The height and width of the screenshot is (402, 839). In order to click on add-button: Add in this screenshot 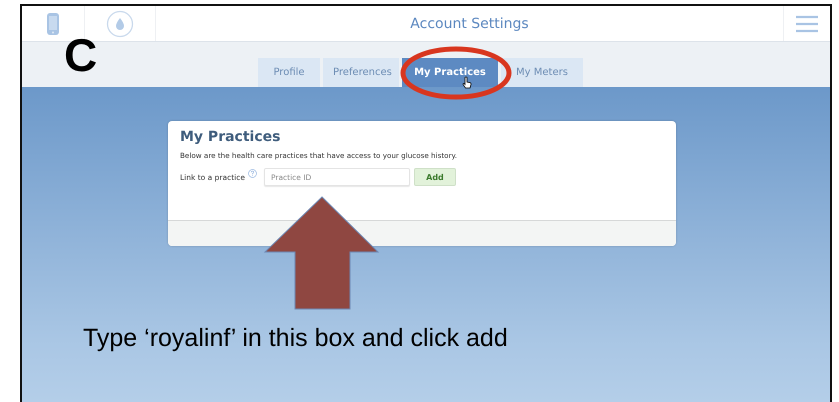, I will do `click(435, 177)`.